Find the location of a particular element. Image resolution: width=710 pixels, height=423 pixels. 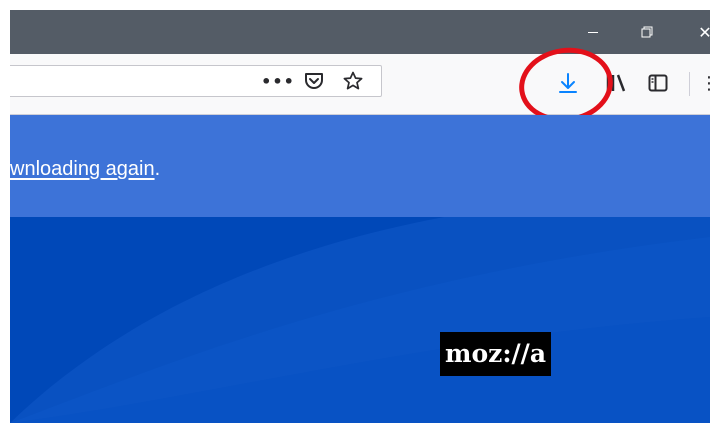

notice-text: wnloading again. is located at coordinates (85, 169).